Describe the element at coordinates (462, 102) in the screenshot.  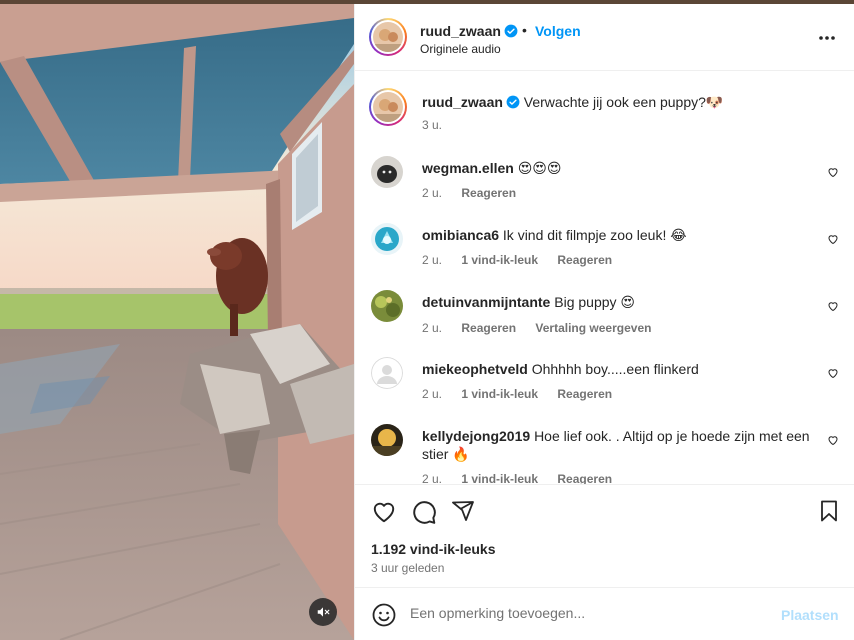
I see `caption-username: ruud_zwaan` at that location.